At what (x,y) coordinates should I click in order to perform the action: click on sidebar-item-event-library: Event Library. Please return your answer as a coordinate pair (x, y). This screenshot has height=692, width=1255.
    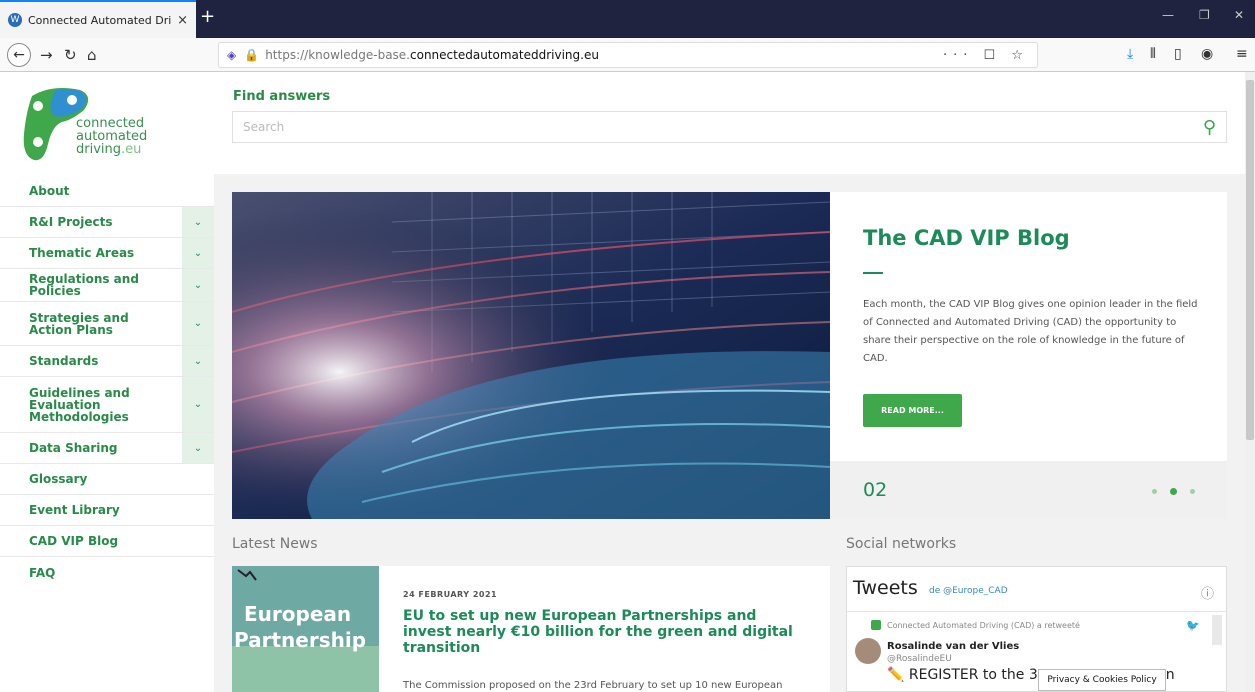
    Looking at the image, I should click on (107, 510).